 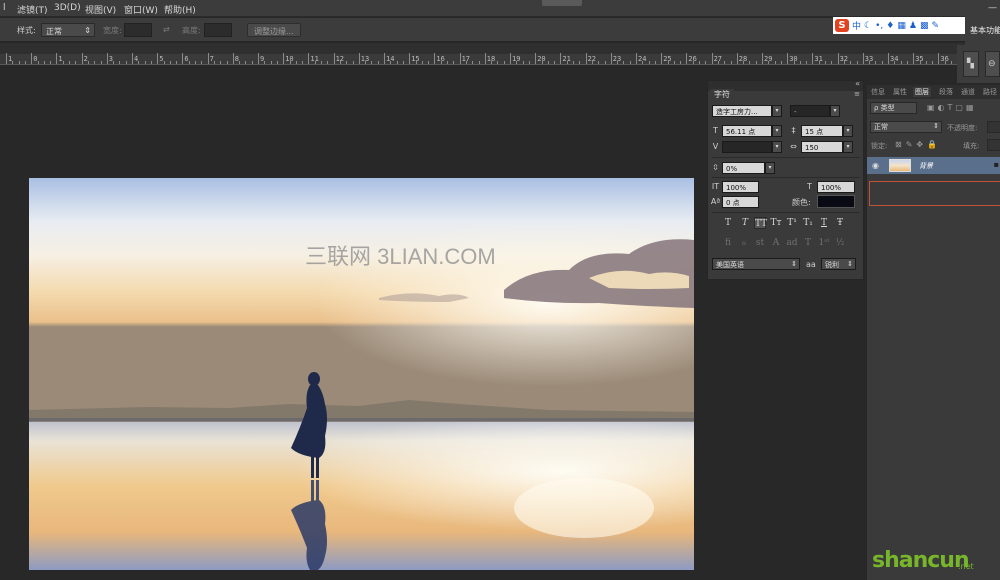 I want to click on moon-icon: ☾, so click(x=868, y=26).